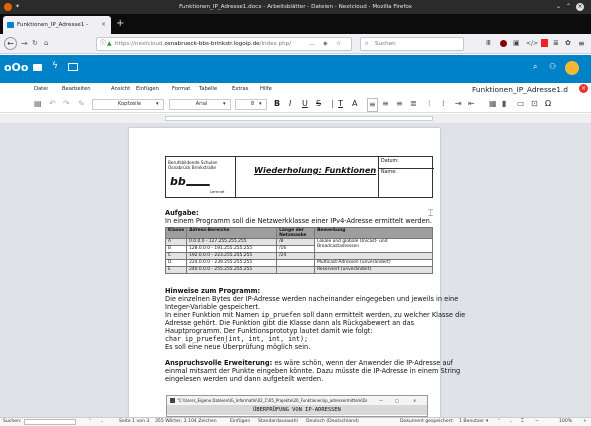 The height and width of the screenshot is (426, 591). What do you see at coordinates (318, 104) in the screenshot?
I see `strikethrough-icon: S` at bounding box center [318, 104].